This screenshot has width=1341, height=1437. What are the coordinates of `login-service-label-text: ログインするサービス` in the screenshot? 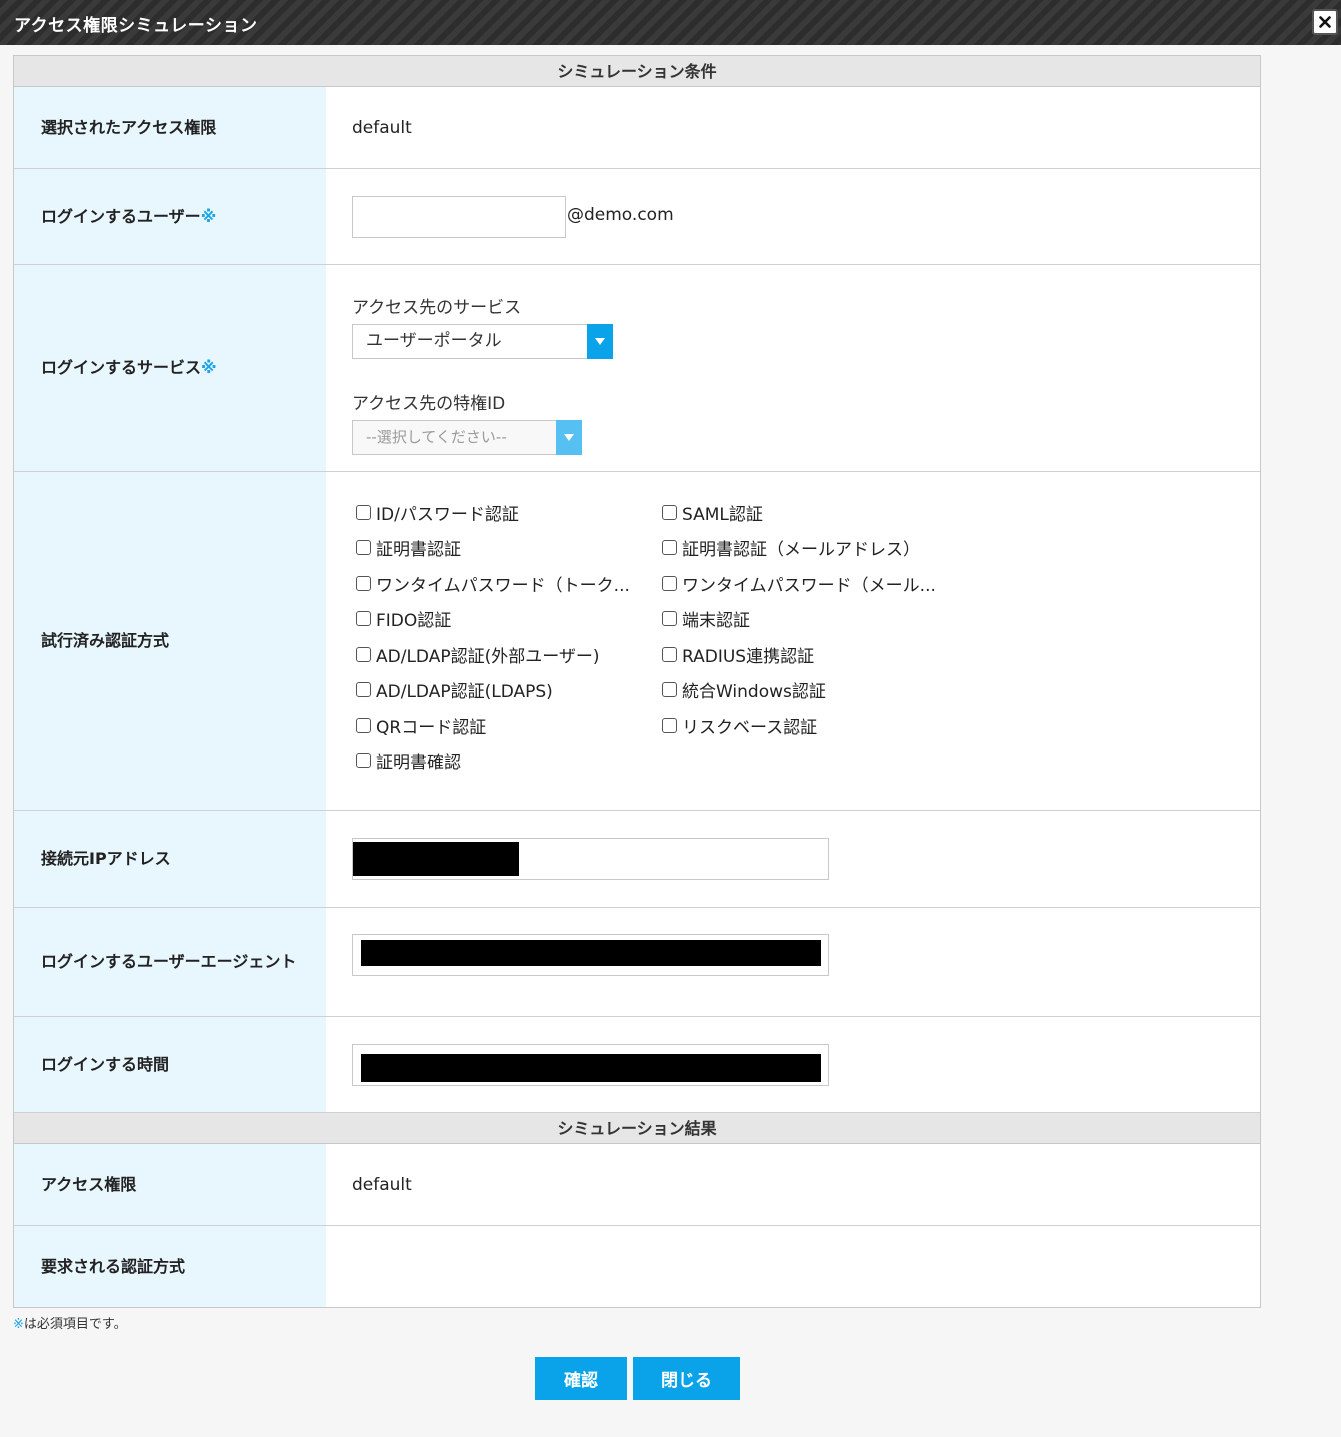 It's located at (121, 367).